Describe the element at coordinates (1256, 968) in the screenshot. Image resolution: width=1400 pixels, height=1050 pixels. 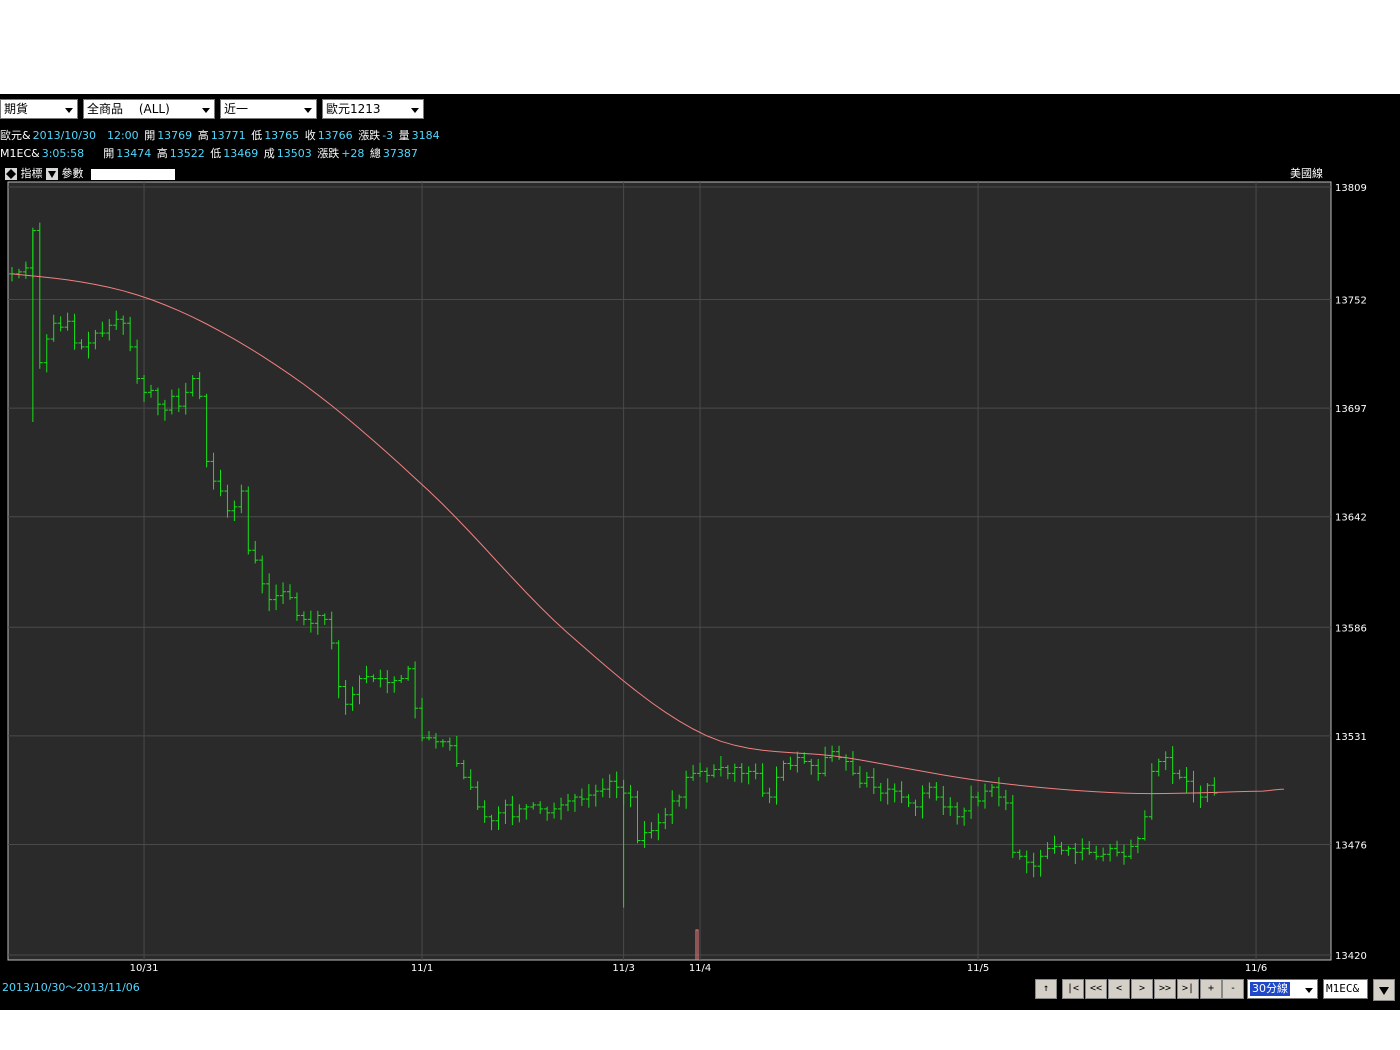
I see `x-tick-label: 11/6` at that location.